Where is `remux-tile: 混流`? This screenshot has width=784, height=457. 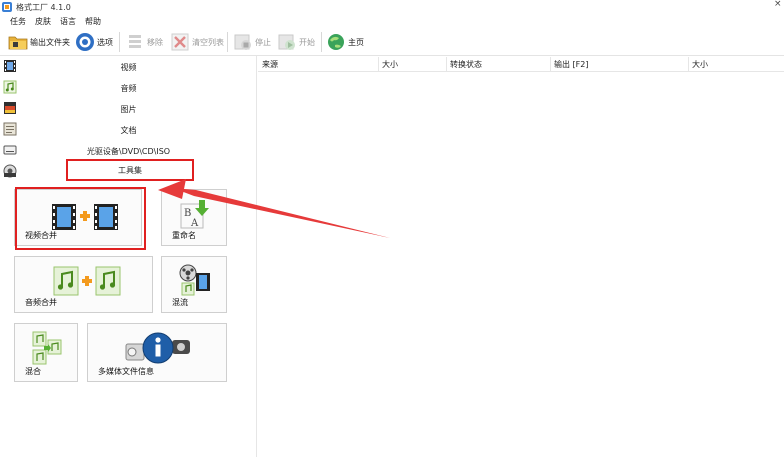
remux-tile: 混流 is located at coordinates (194, 284).